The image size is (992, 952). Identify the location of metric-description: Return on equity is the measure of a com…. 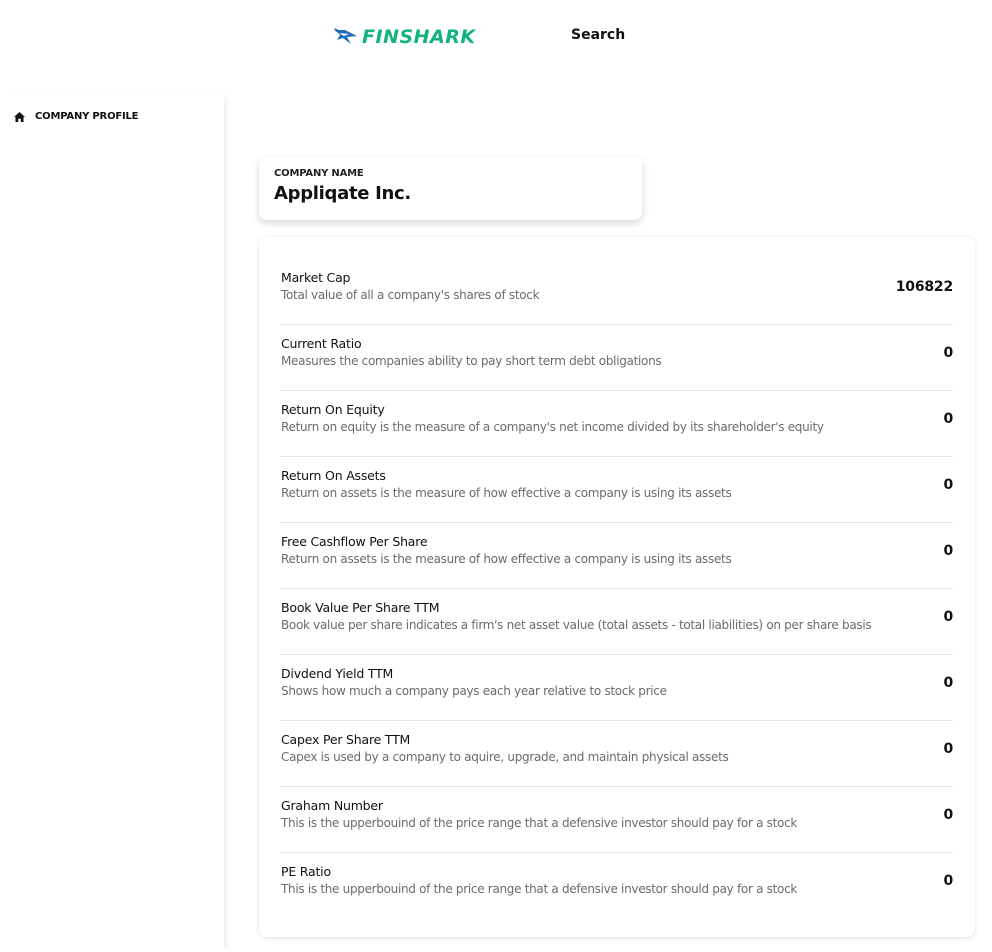
(552, 427).